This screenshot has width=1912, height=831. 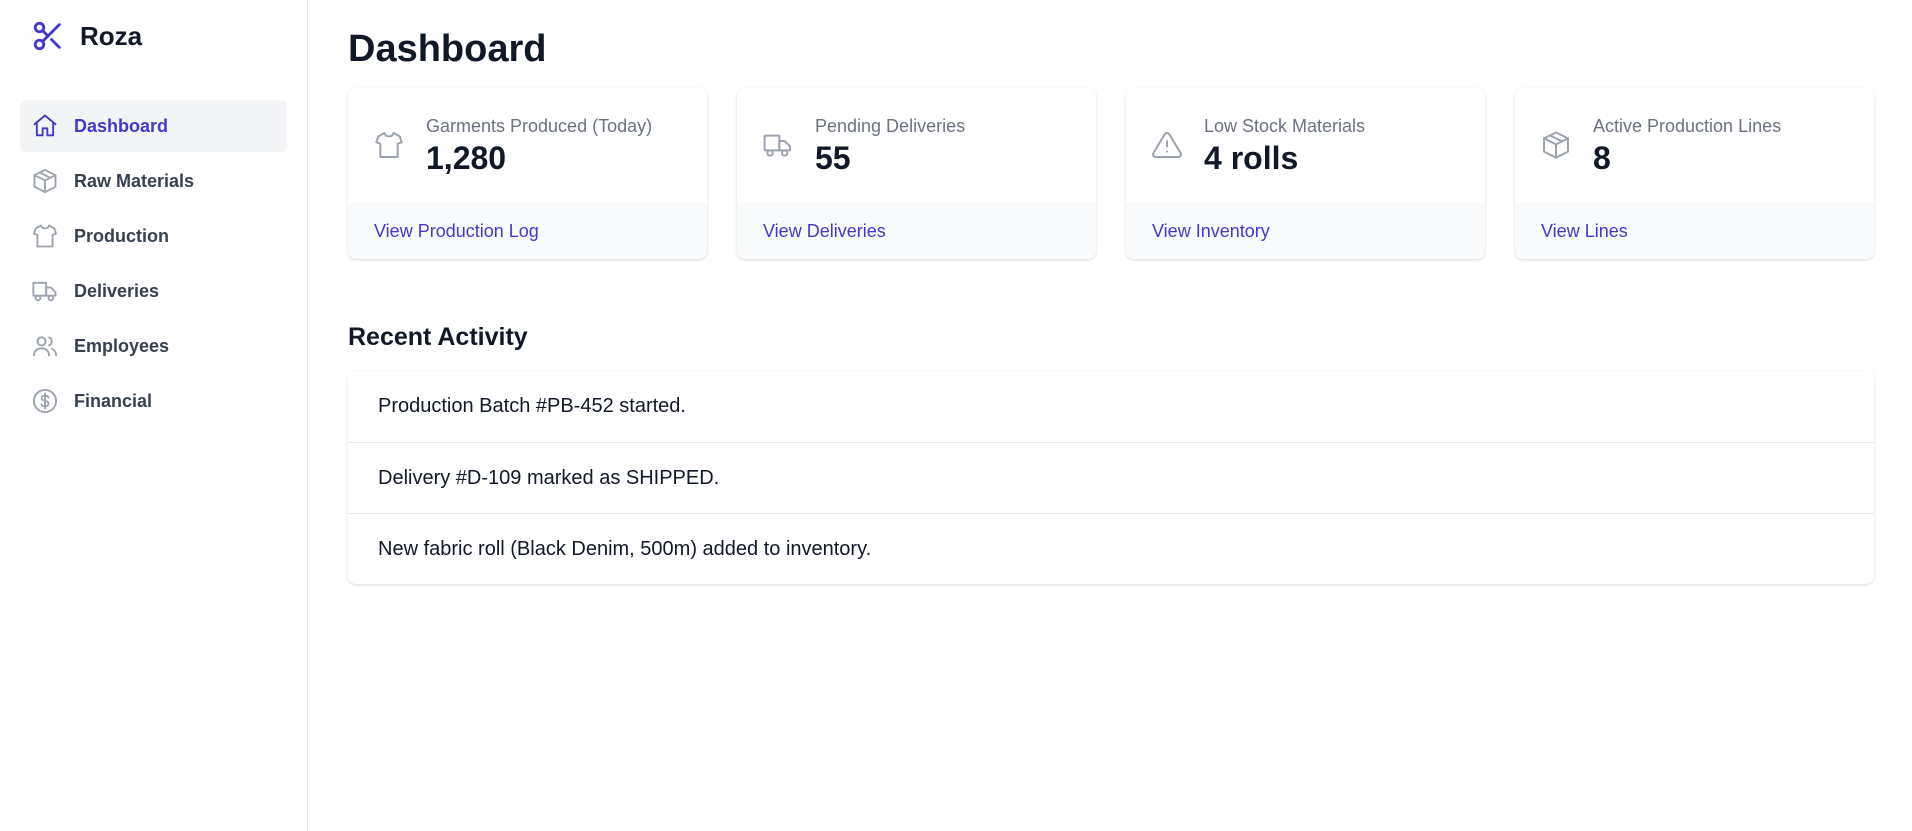 What do you see at coordinates (1602, 158) in the screenshot?
I see `stat-value: 8` at bounding box center [1602, 158].